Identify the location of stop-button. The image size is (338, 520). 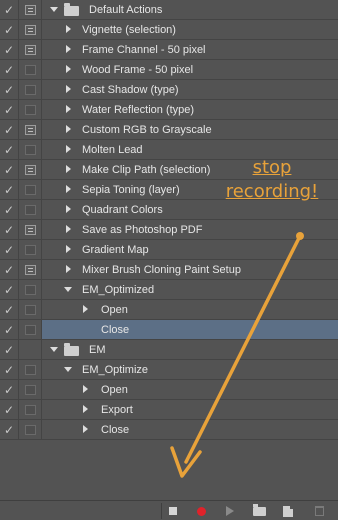
(172, 511).